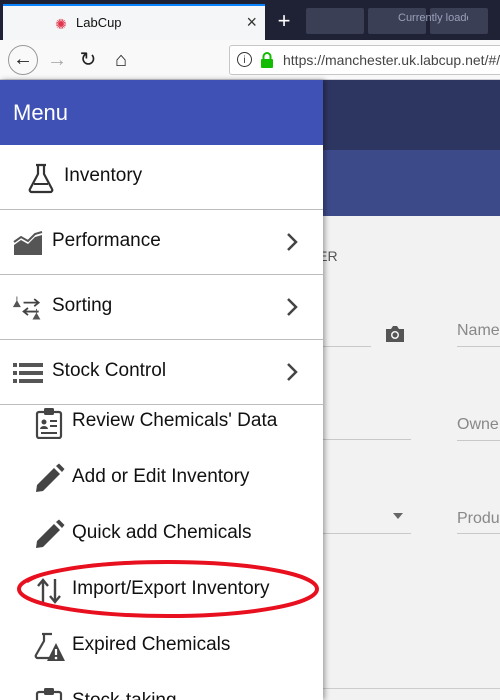  I want to click on submenu-item-review-chemicals-data: Review Chemicals' Data, so click(161, 423).